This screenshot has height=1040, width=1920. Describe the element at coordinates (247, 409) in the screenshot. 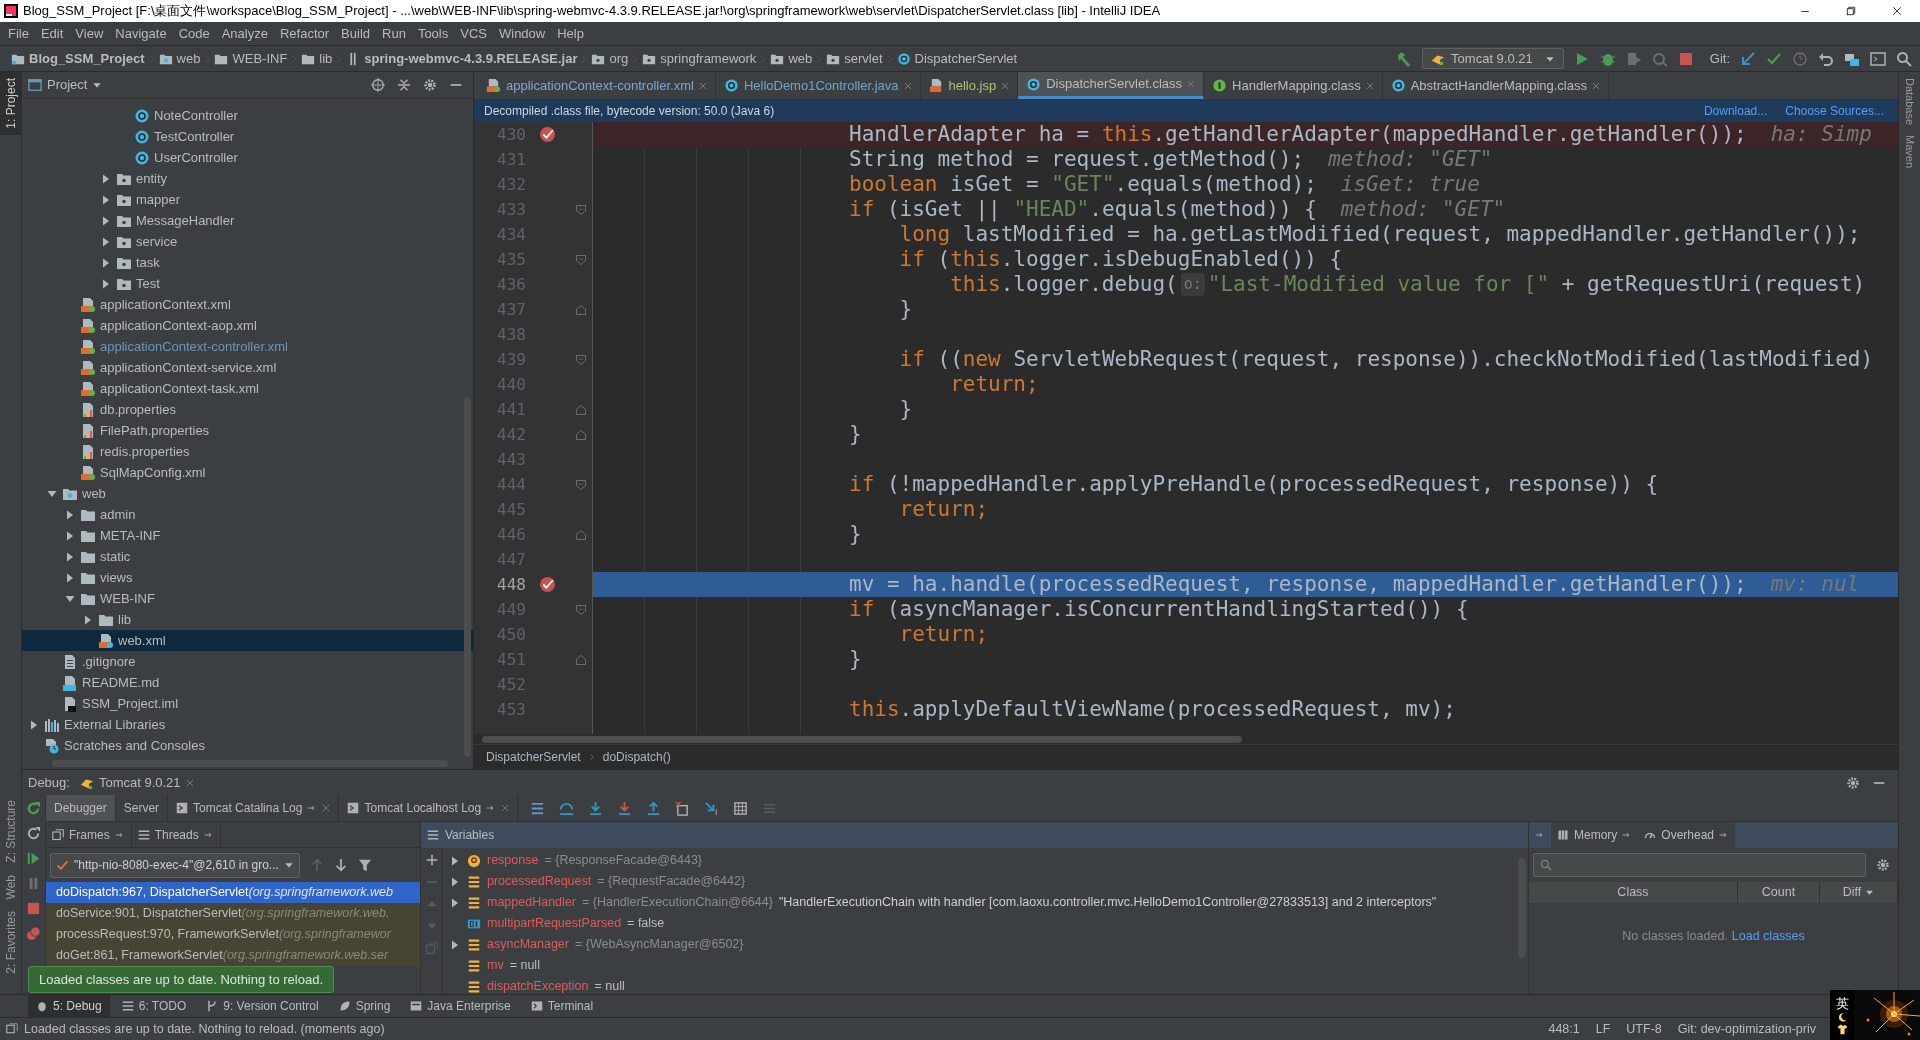

I see `tree-item: db.properties` at that location.